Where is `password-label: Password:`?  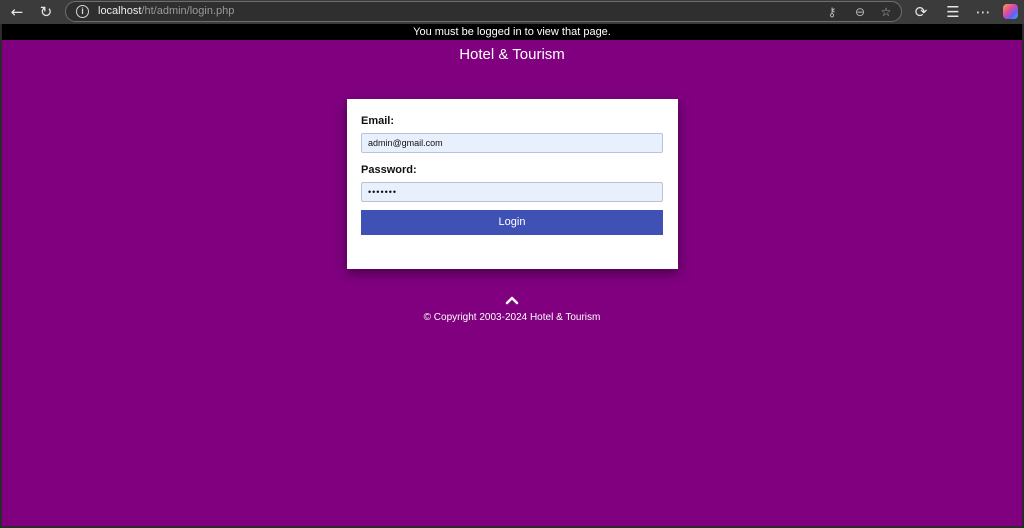 password-label: Password: is located at coordinates (389, 170).